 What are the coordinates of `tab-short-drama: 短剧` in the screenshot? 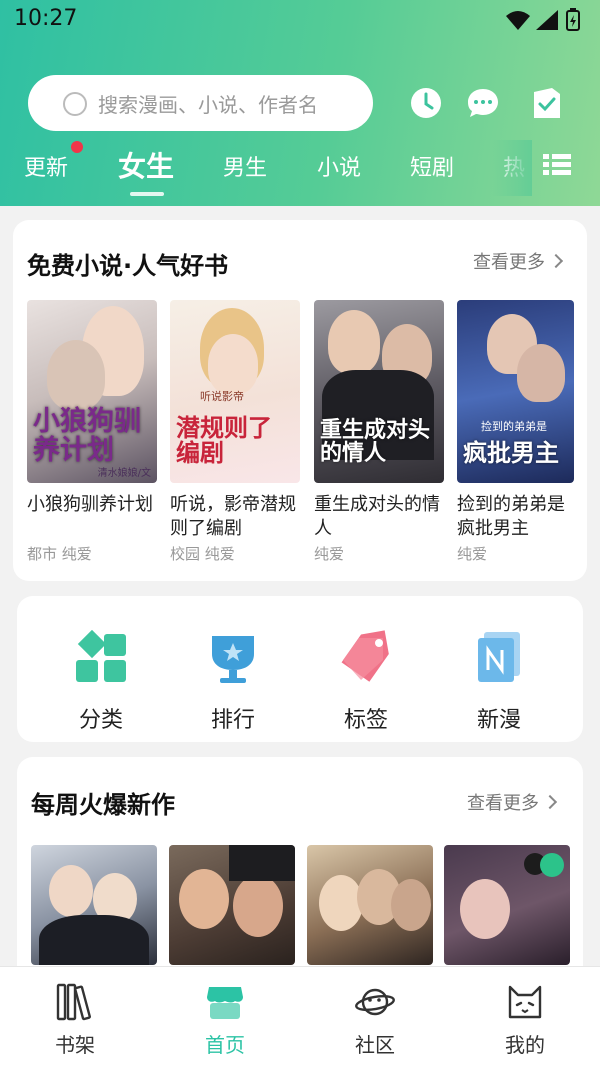 It's located at (432, 166).